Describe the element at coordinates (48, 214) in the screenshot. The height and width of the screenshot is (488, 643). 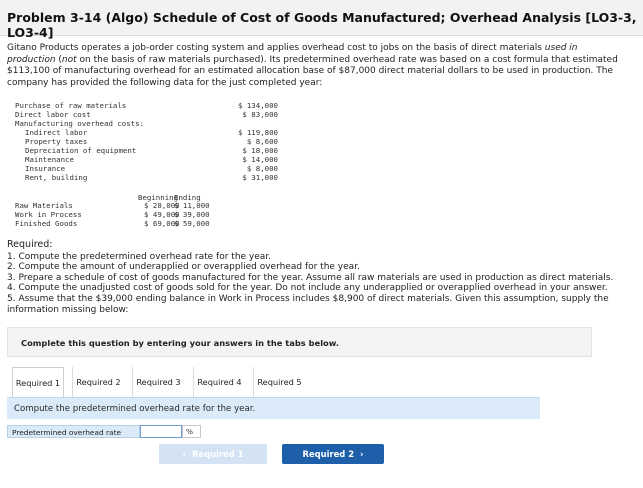
I see `inventory-row-label: Work in Process` at that location.